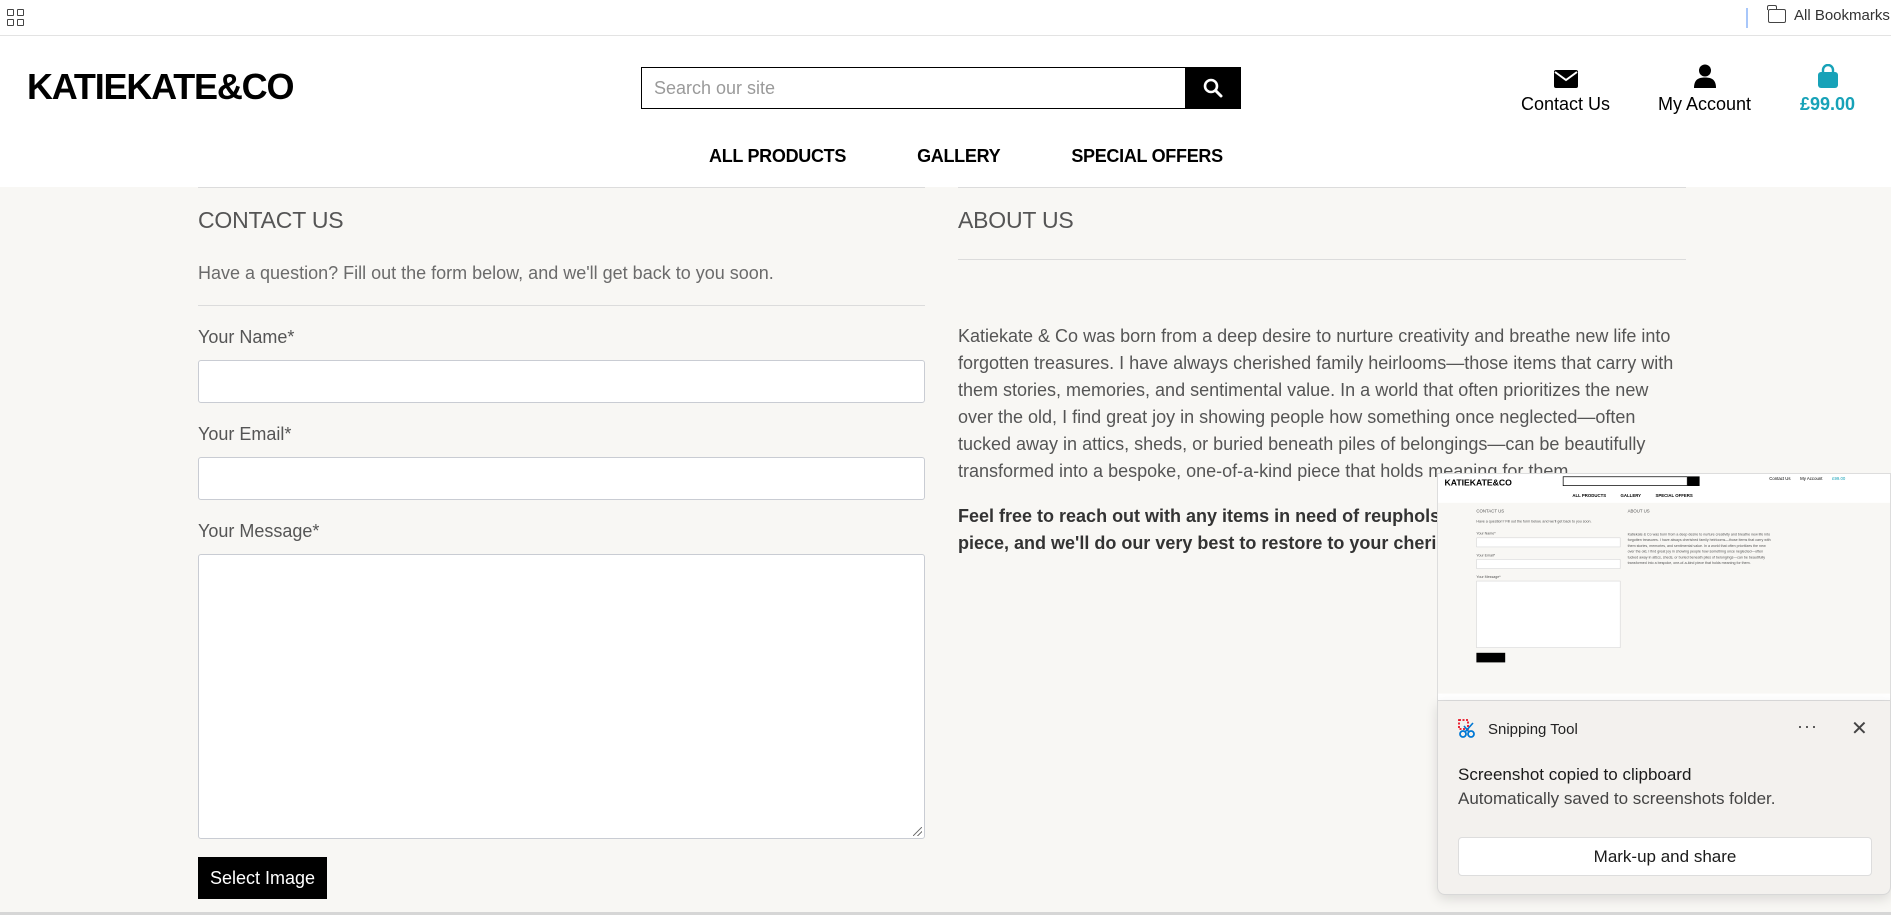 The image size is (1891, 915). I want to click on snipping-tool-icon, so click(1466, 728).